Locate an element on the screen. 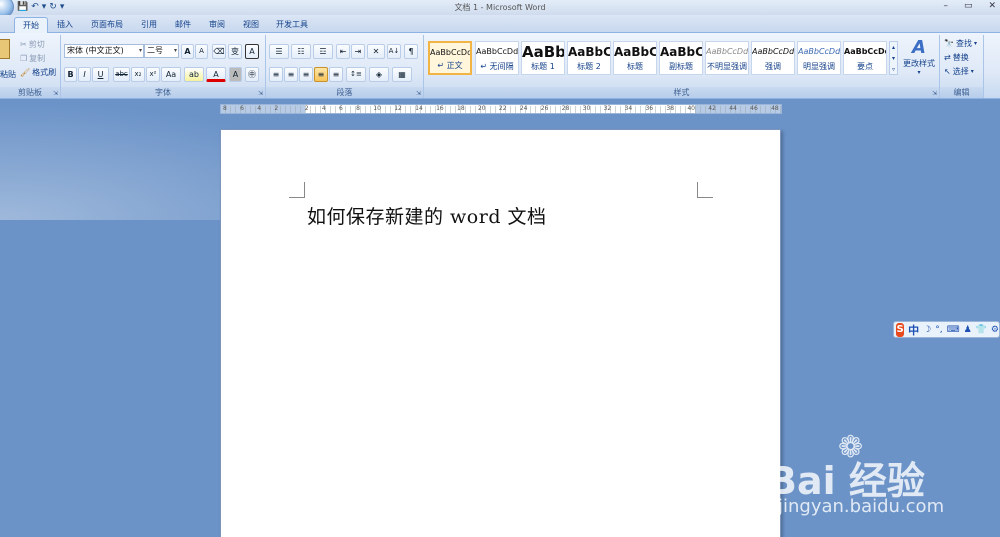 The image size is (1000, 537). numbering-button: ☷ is located at coordinates (301, 51).